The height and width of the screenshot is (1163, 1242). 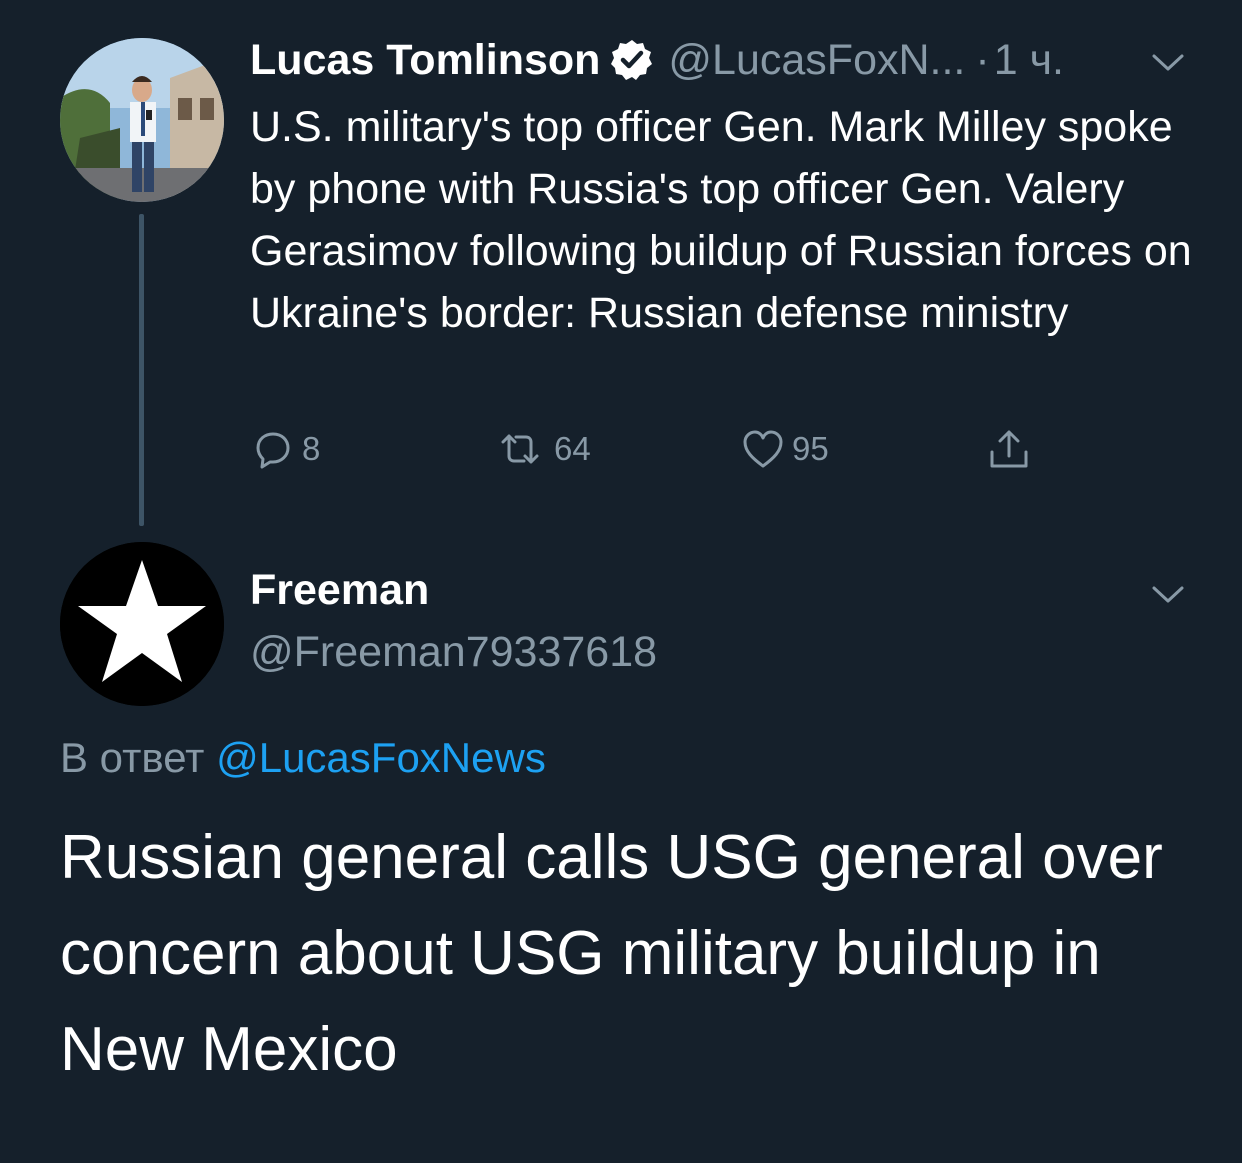 I want to click on like-icon, so click(x=763, y=449).